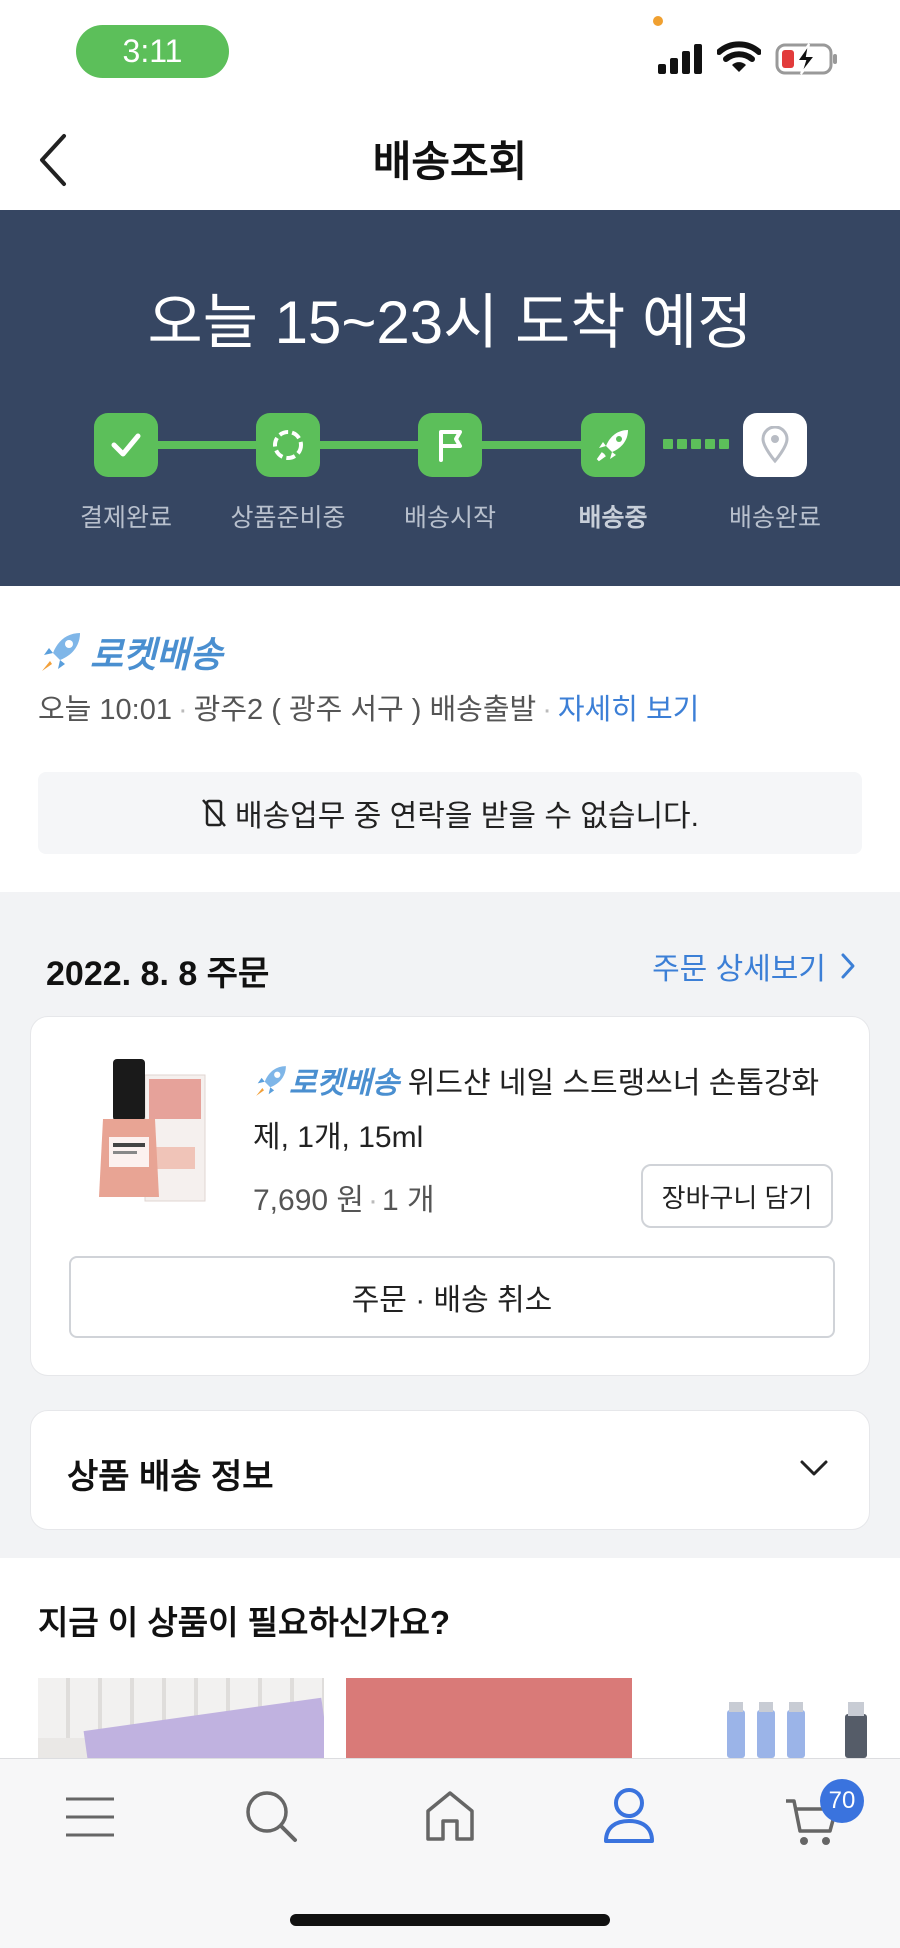  I want to click on wifi-icon, so click(739, 56).